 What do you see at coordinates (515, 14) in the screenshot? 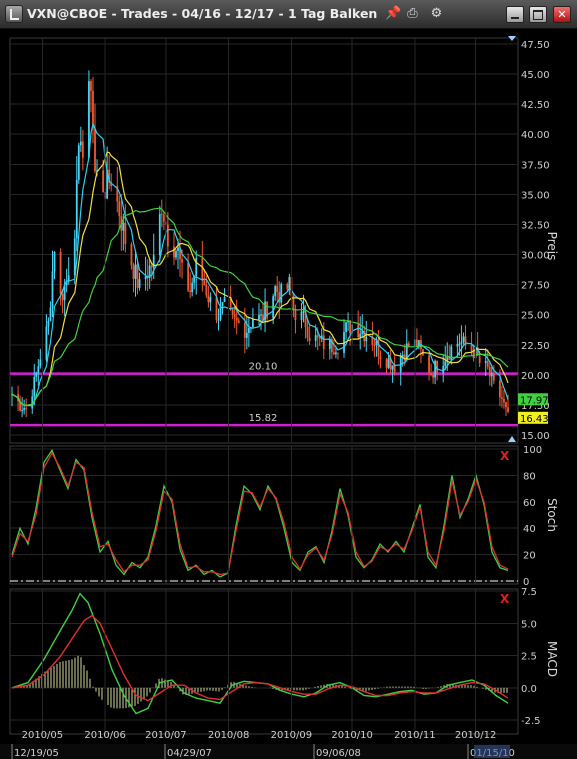
I see `minimize-button` at bounding box center [515, 14].